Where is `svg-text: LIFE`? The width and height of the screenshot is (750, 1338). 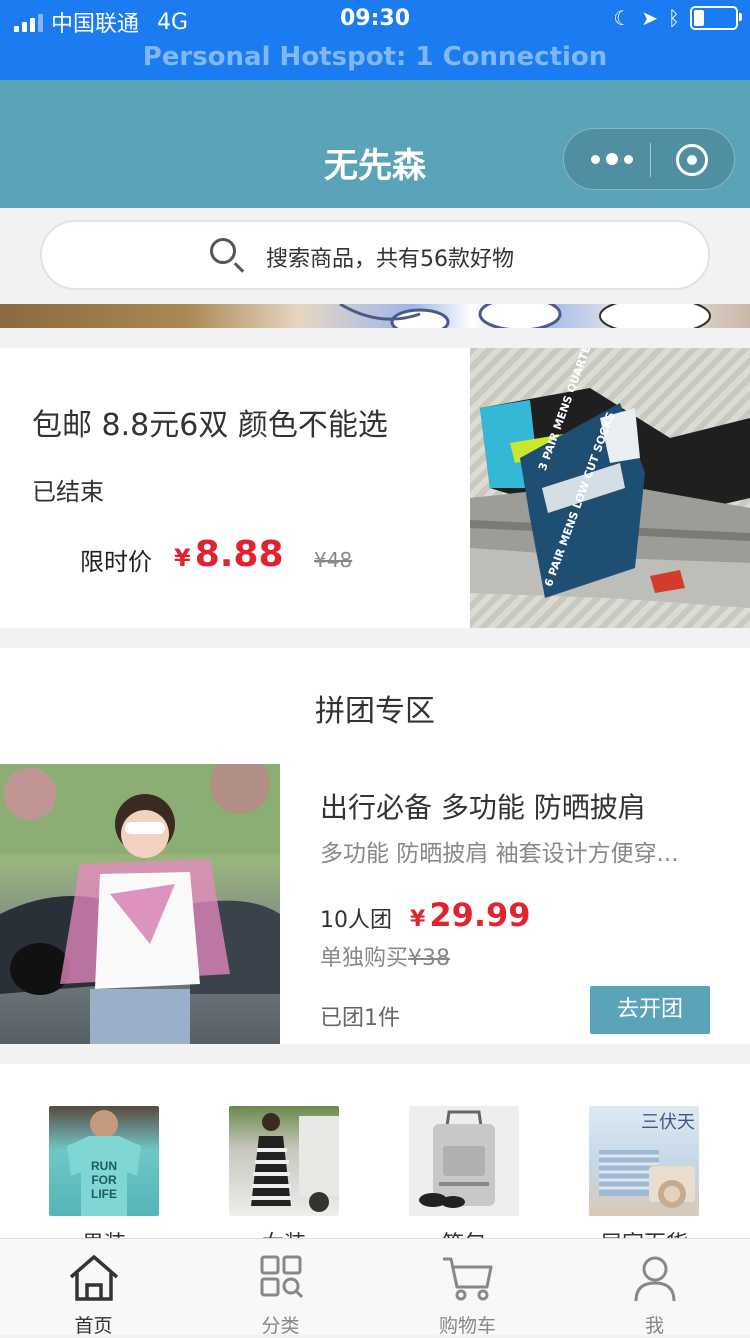
svg-text: LIFE is located at coordinates (104, 1194).